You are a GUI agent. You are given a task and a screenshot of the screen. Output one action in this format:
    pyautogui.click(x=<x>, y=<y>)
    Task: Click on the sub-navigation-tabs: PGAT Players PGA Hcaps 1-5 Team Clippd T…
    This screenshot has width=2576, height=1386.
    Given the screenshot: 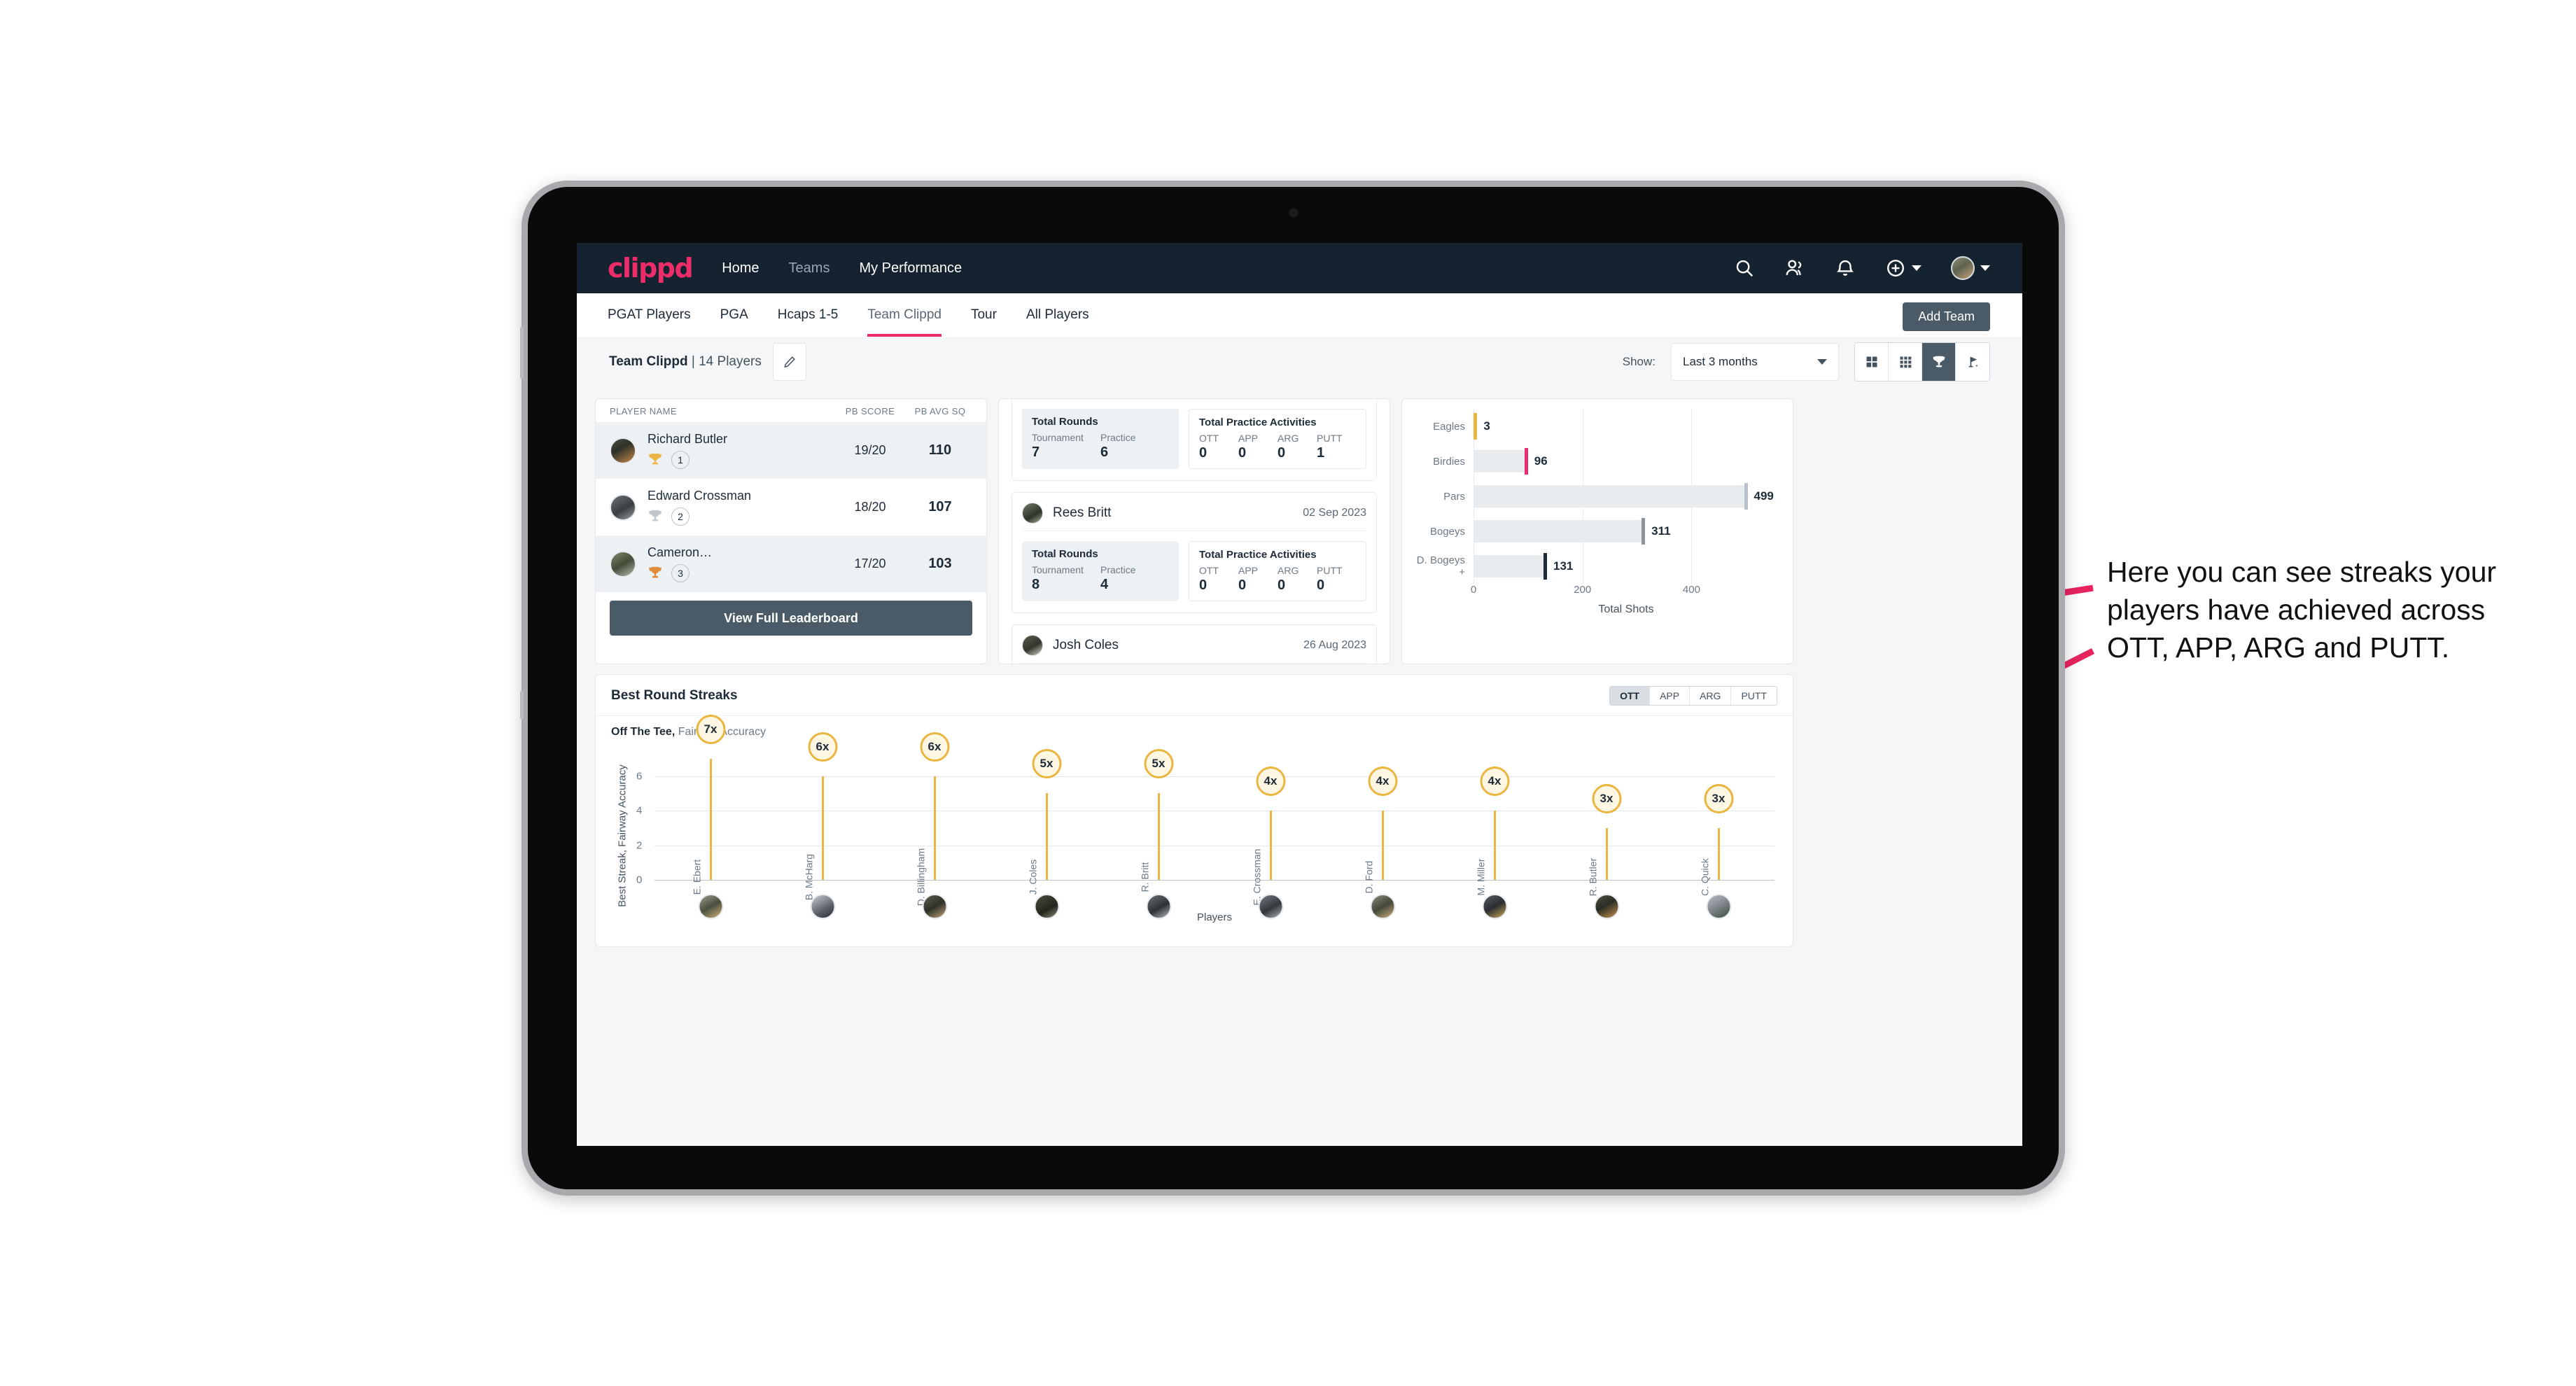 What is the action you would take?
    pyautogui.click(x=1299, y=315)
    